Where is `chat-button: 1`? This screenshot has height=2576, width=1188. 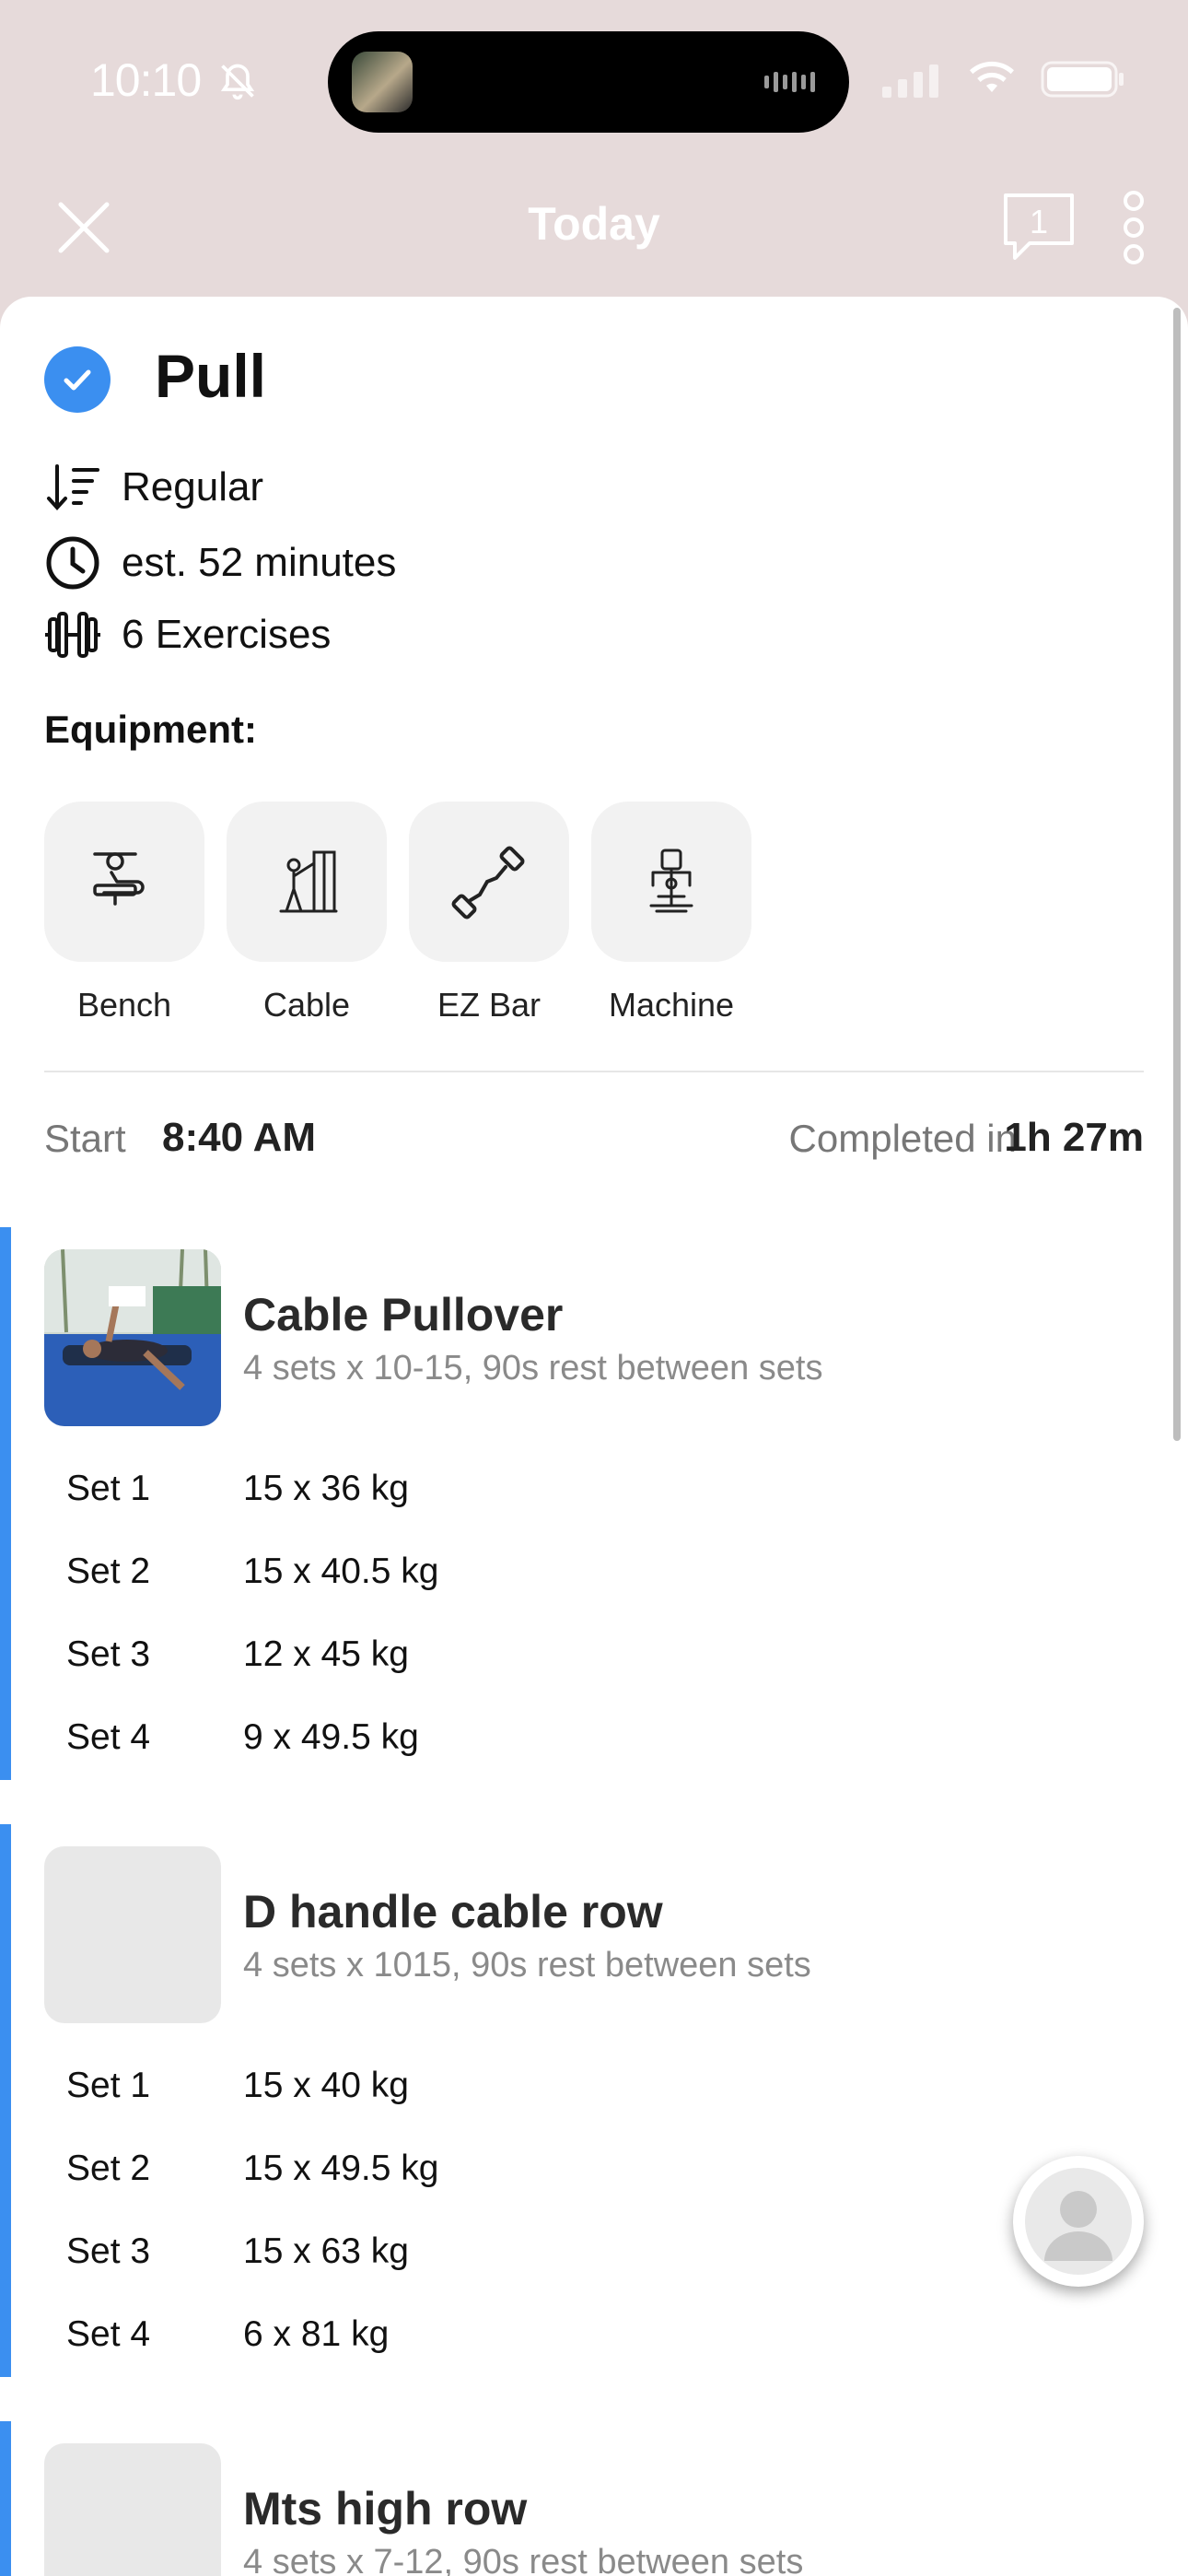 chat-button: 1 is located at coordinates (1039, 227).